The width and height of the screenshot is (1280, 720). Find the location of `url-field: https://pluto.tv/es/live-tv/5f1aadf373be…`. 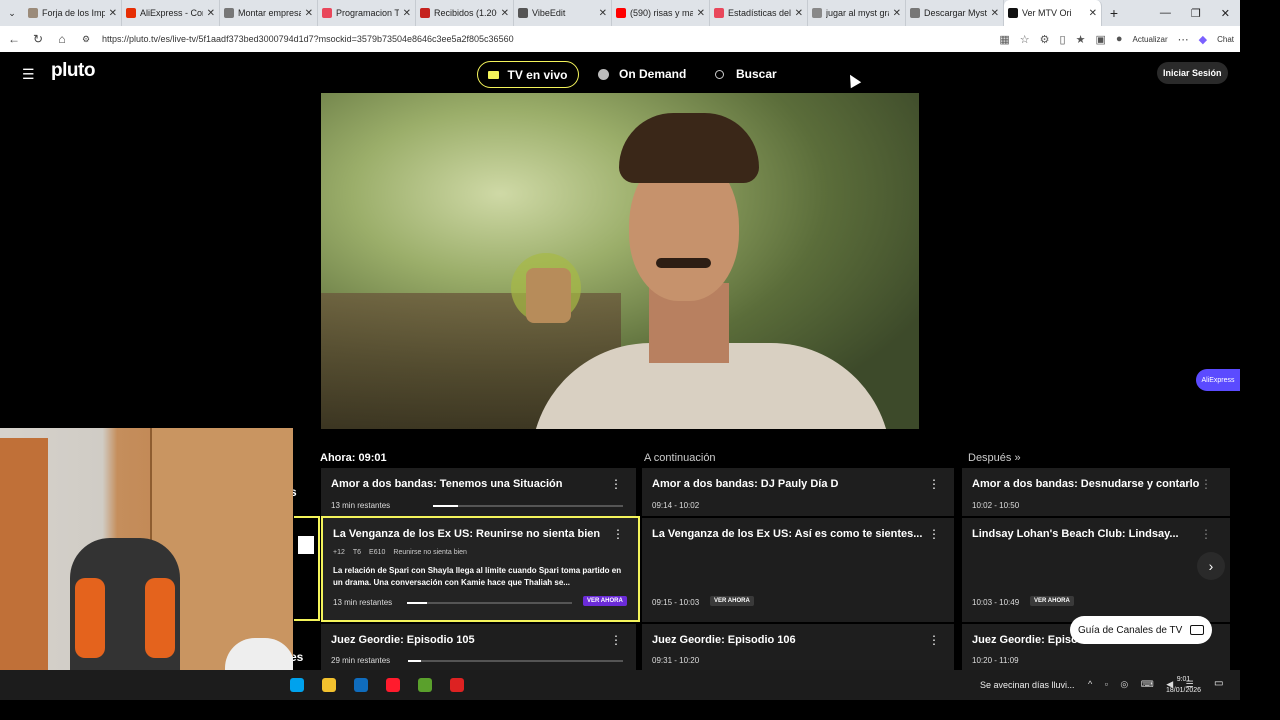

url-field: https://pluto.tv/es/live-tv/5f1aadf373be… is located at coordinates (546, 39).